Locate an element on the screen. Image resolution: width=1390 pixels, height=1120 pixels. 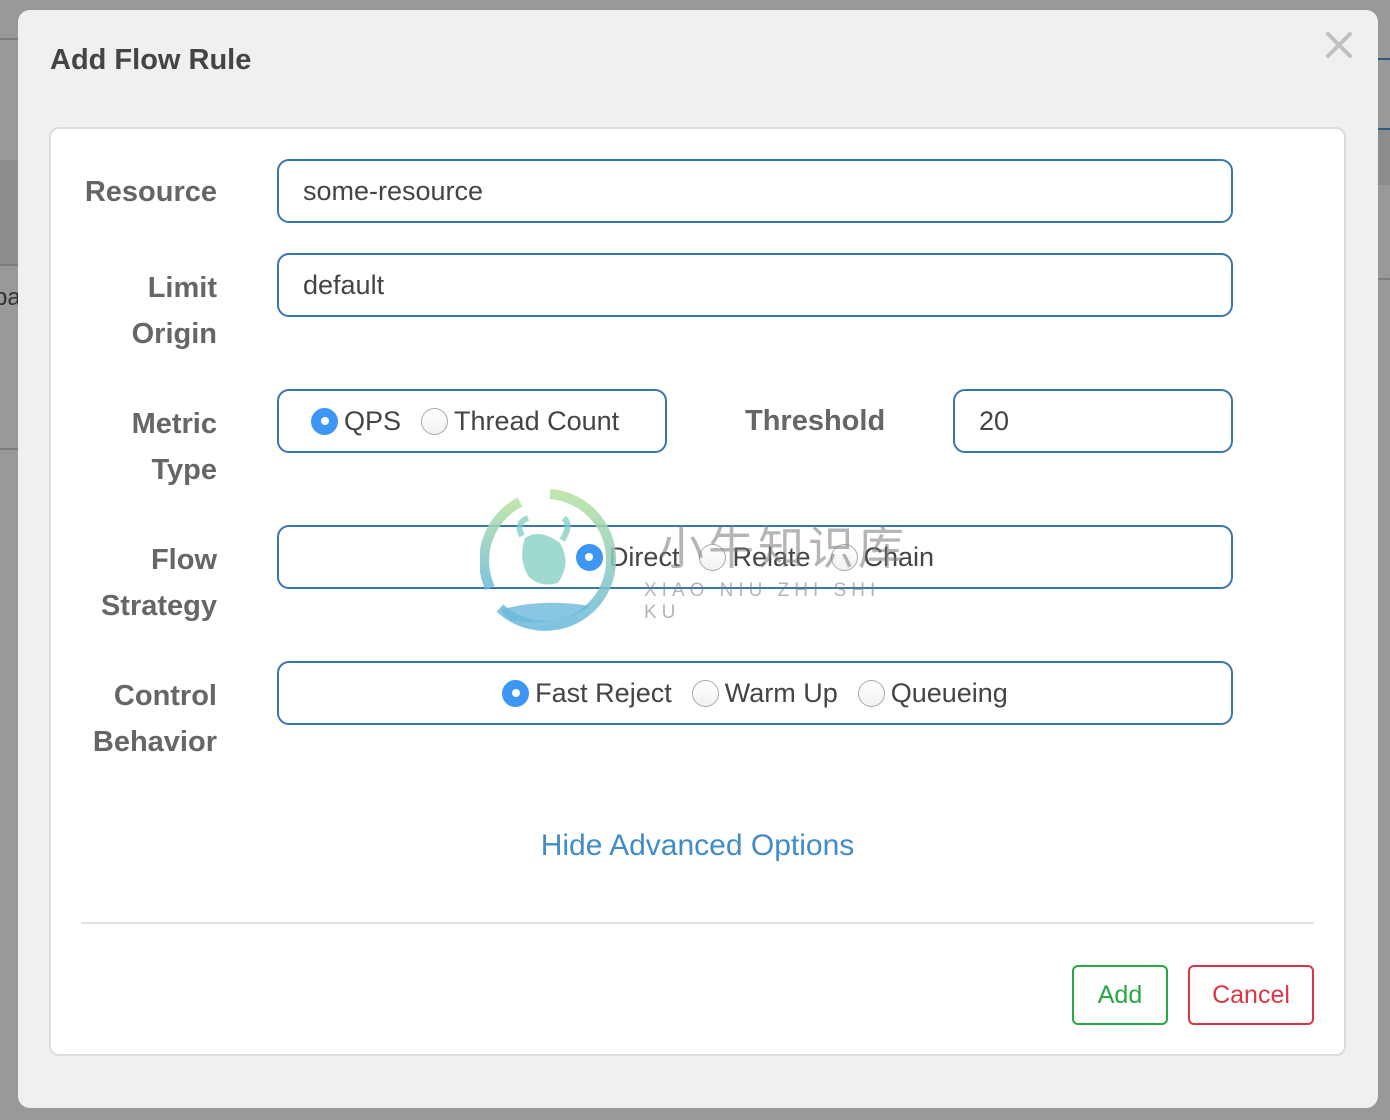
threshold-label: Threshold is located at coordinates (815, 421).